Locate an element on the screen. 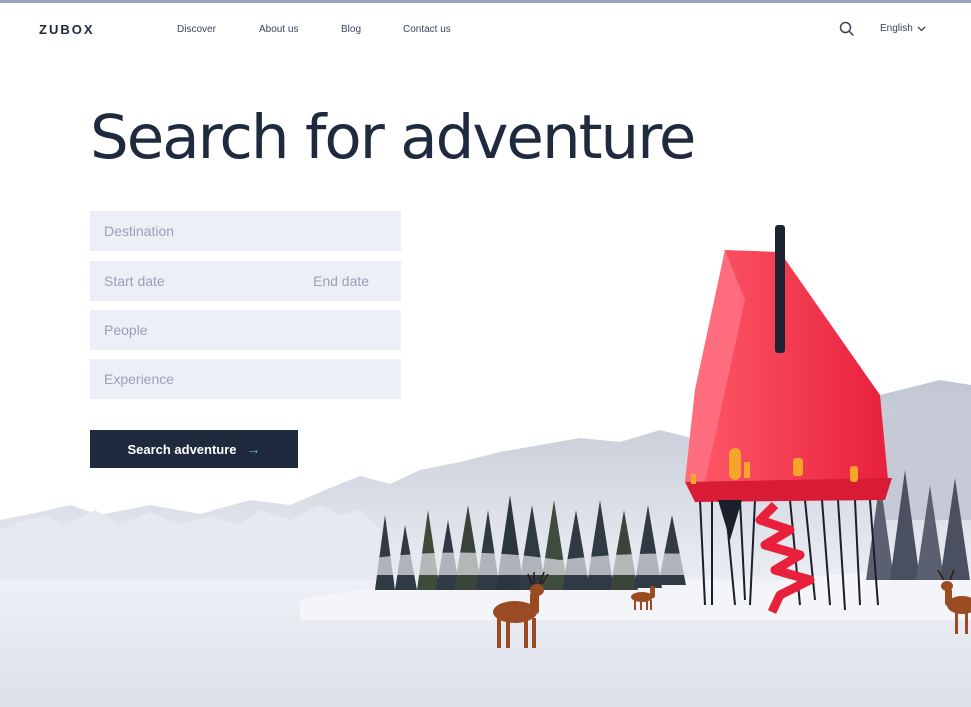  people-input is located at coordinates (245, 330).